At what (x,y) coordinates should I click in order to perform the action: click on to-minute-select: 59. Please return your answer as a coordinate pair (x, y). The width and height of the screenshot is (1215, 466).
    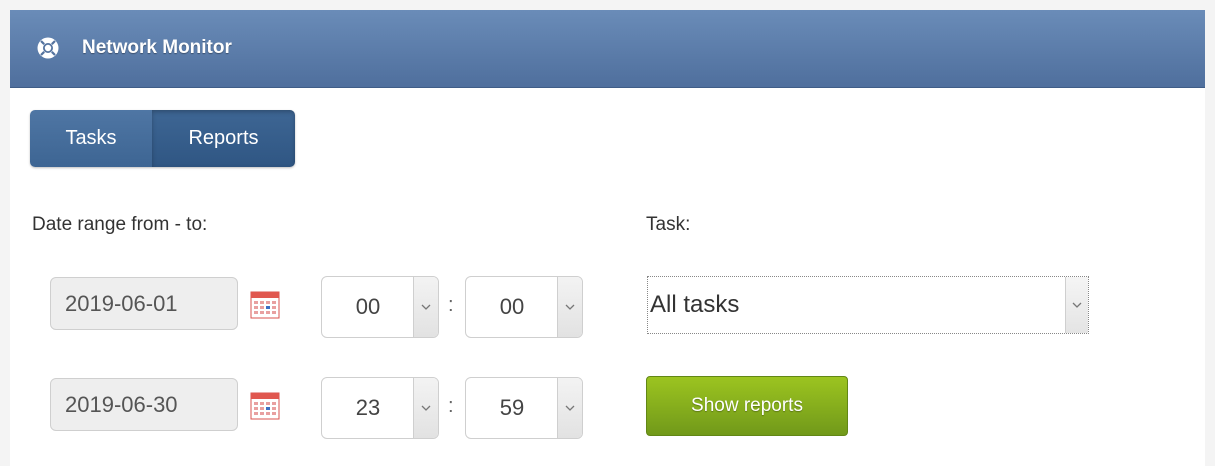
    Looking at the image, I should click on (524, 408).